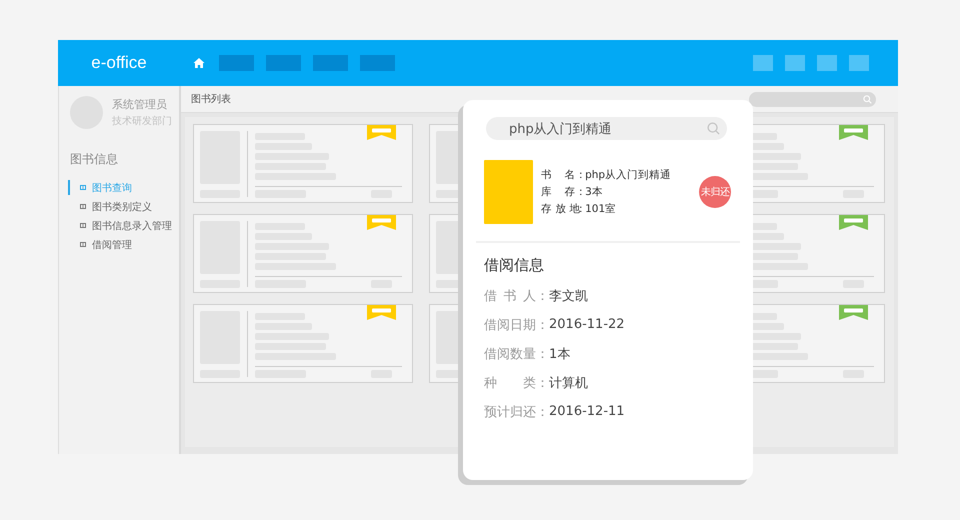 The height and width of the screenshot is (520, 960). Describe the element at coordinates (510, 325) in the screenshot. I see `field-label: 借阅日期` at that location.